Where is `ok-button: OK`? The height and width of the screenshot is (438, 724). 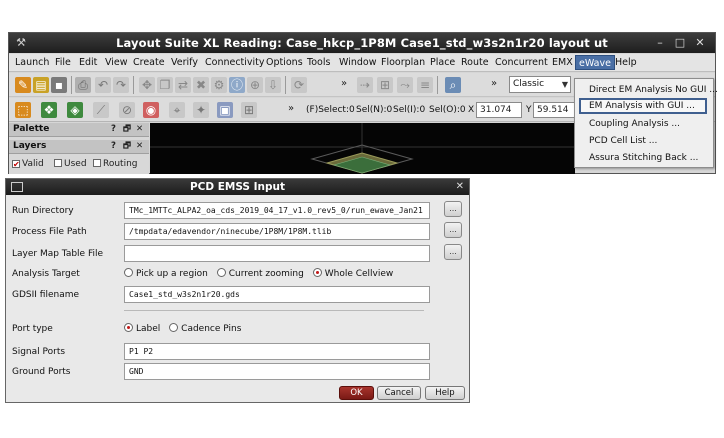
ok-button: OK is located at coordinates (356, 393).